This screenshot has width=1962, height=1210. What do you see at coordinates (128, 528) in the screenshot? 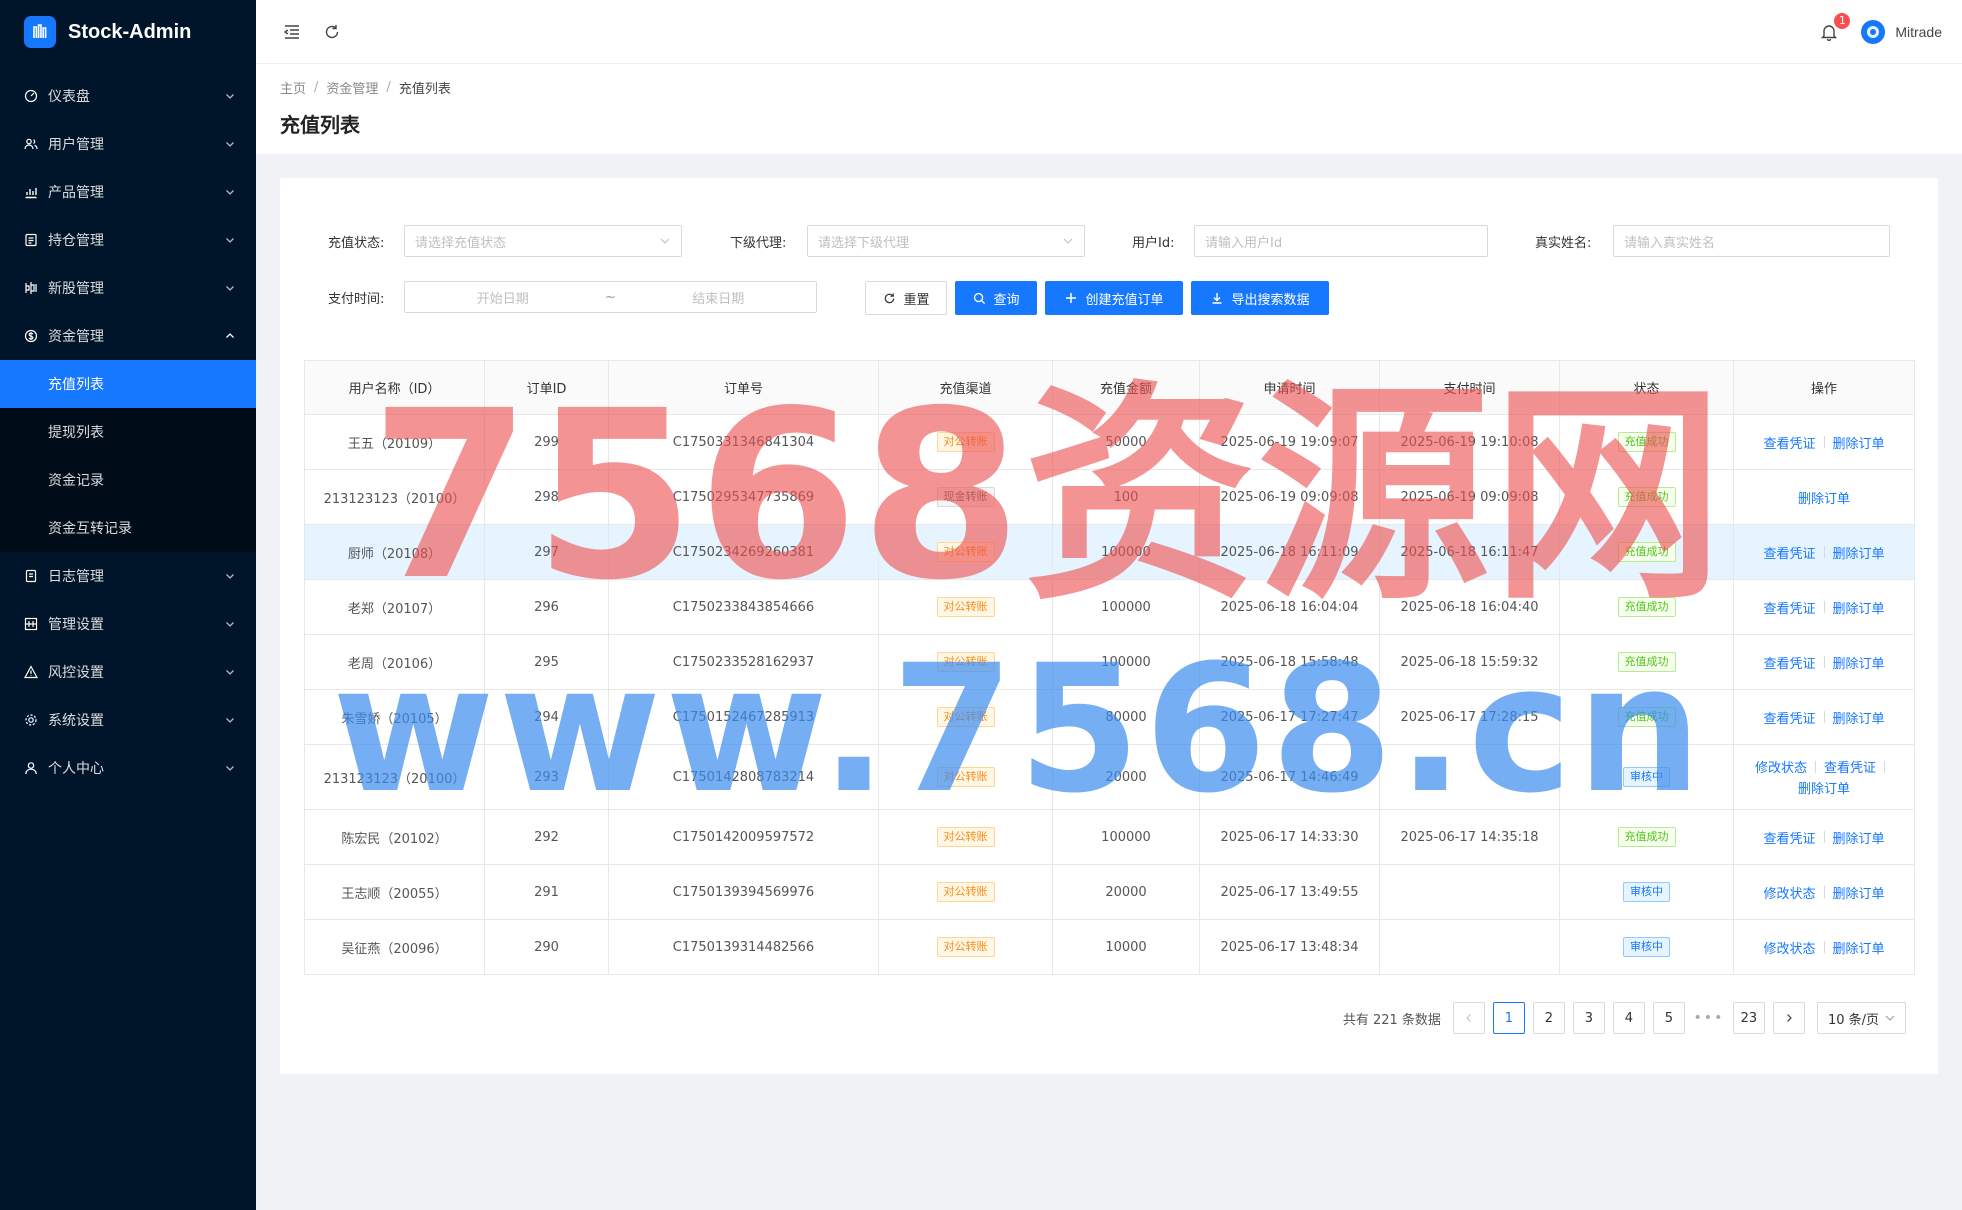
I see `submenu-item: 资金互转记录` at bounding box center [128, 528].